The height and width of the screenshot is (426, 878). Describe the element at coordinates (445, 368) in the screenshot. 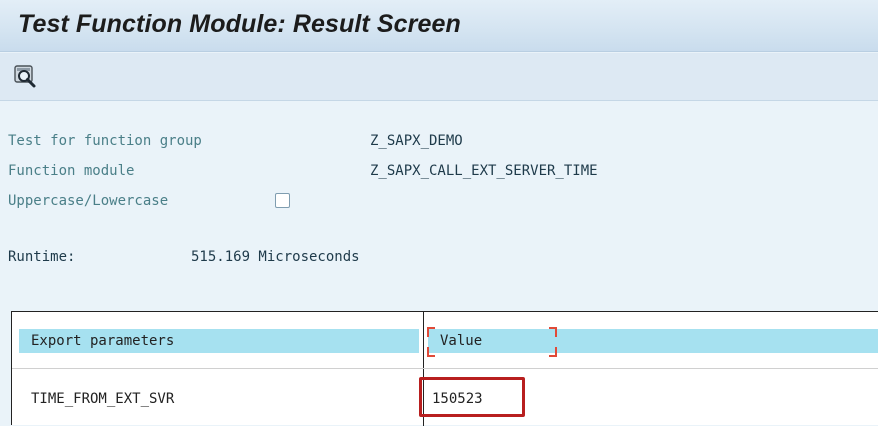

I see `row-divider` at that location.